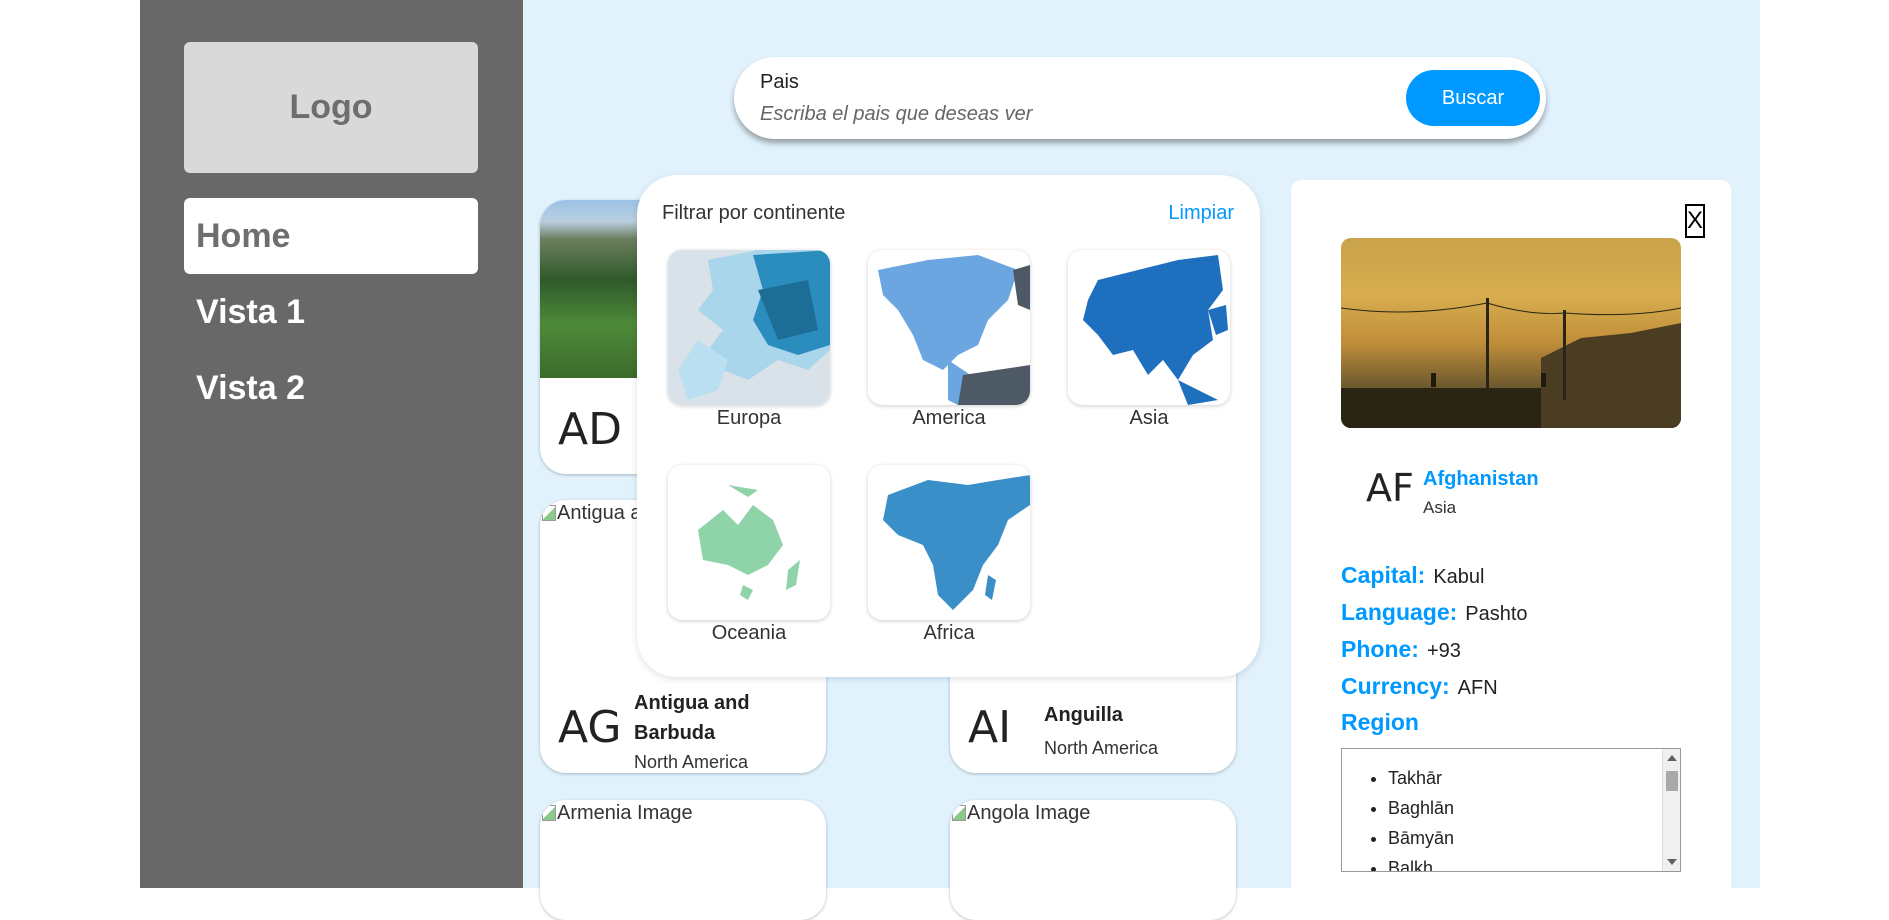 The image size is (1889, 920). What do you see at coordinates (331, 312) in the screenshot?
I see `sidebar-item-vista-1: Vista 1` at bounding box center [331, 312].